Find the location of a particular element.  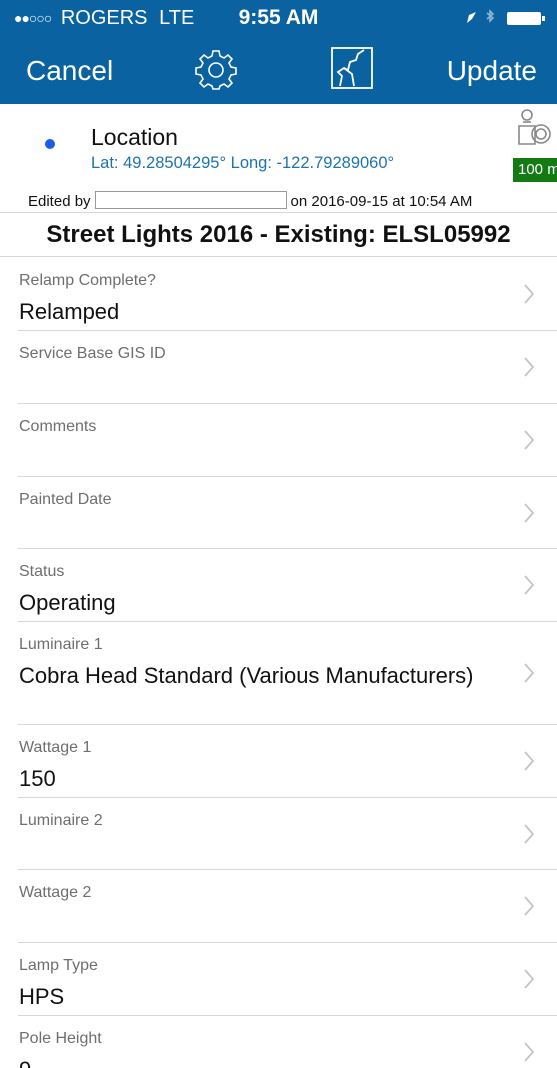

edited-suffix: on 2016-09-15 at 10:54 AM is located at coordinates (381, 201).